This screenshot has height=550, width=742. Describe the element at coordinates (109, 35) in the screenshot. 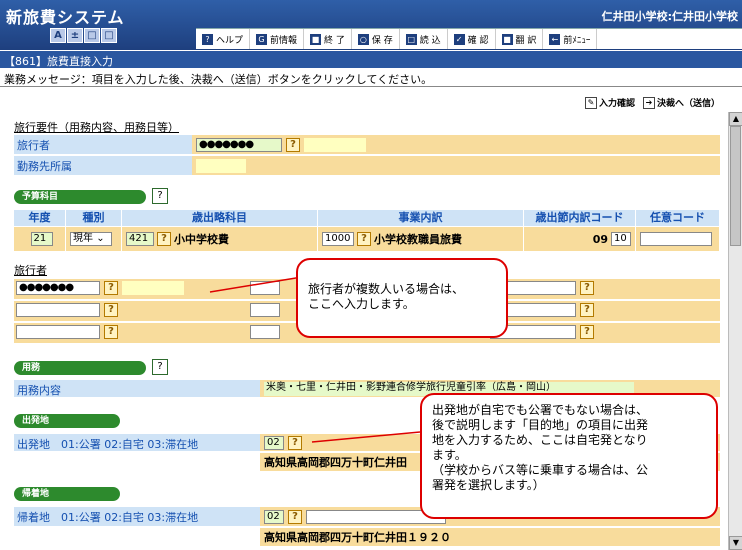

I see `font-small-button: □` at that location.